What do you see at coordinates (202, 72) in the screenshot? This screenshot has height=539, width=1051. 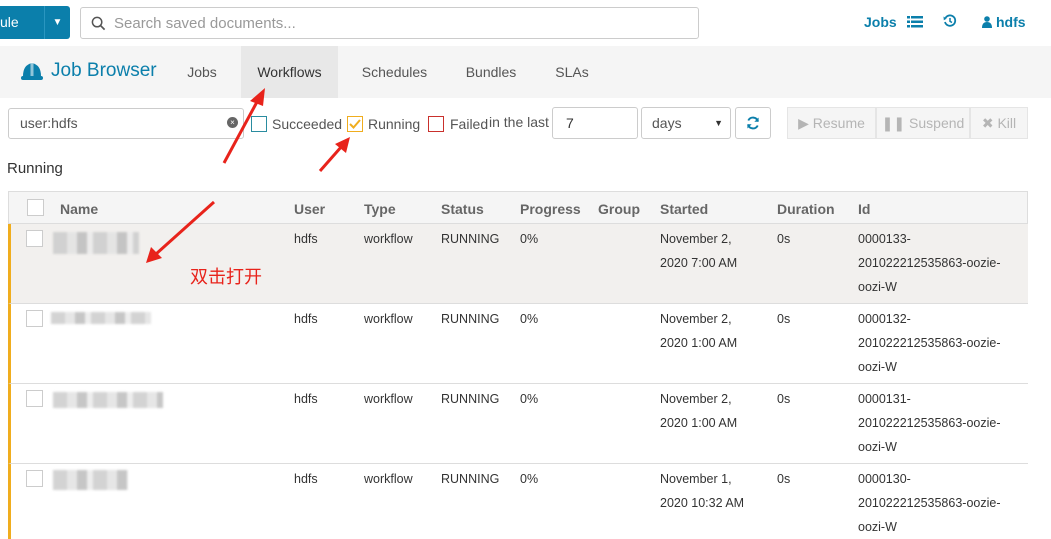 I see `tab-jobs: Jobs` at bounding box center [202, 72].